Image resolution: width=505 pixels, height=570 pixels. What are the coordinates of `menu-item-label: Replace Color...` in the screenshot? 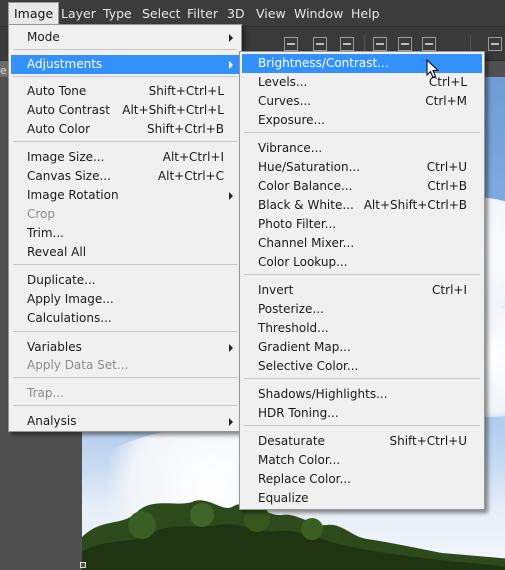 It's located at (304, 479).